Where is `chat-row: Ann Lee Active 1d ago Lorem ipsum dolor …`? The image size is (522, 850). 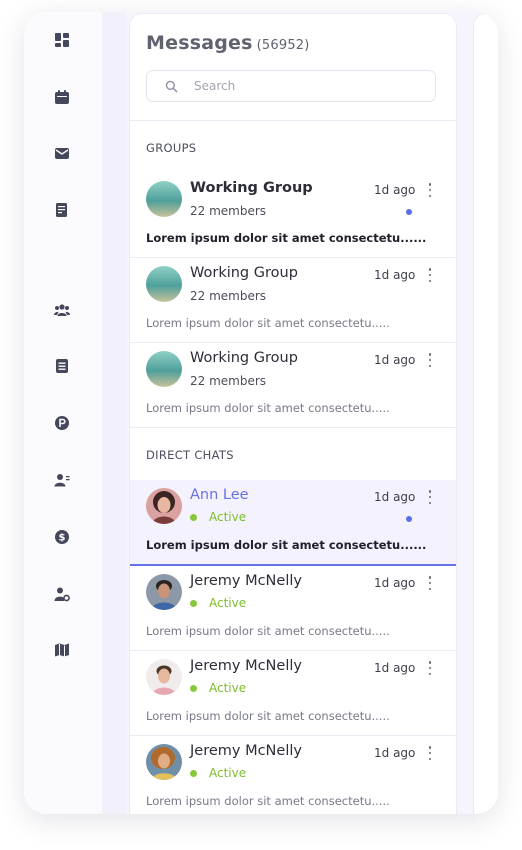
chat-row: Ann Lee Active 1d ago Lorem ipsum dolor … is located at coordinates (293, 523).